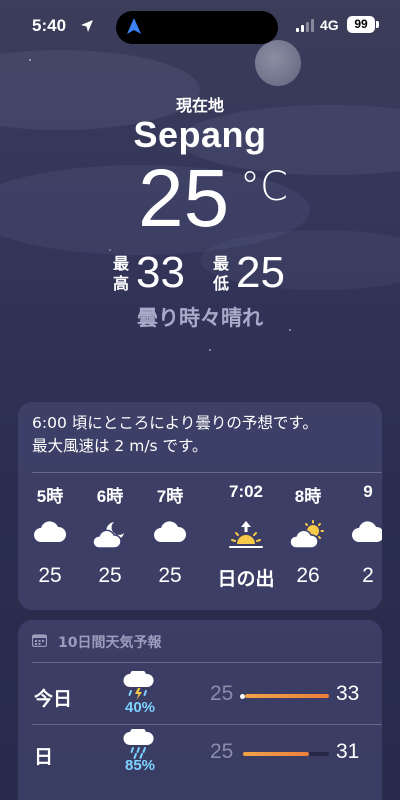 The height and width of the screenshot is (800, 400). I want to click on hourly-time: 7時, so click(170, 496).